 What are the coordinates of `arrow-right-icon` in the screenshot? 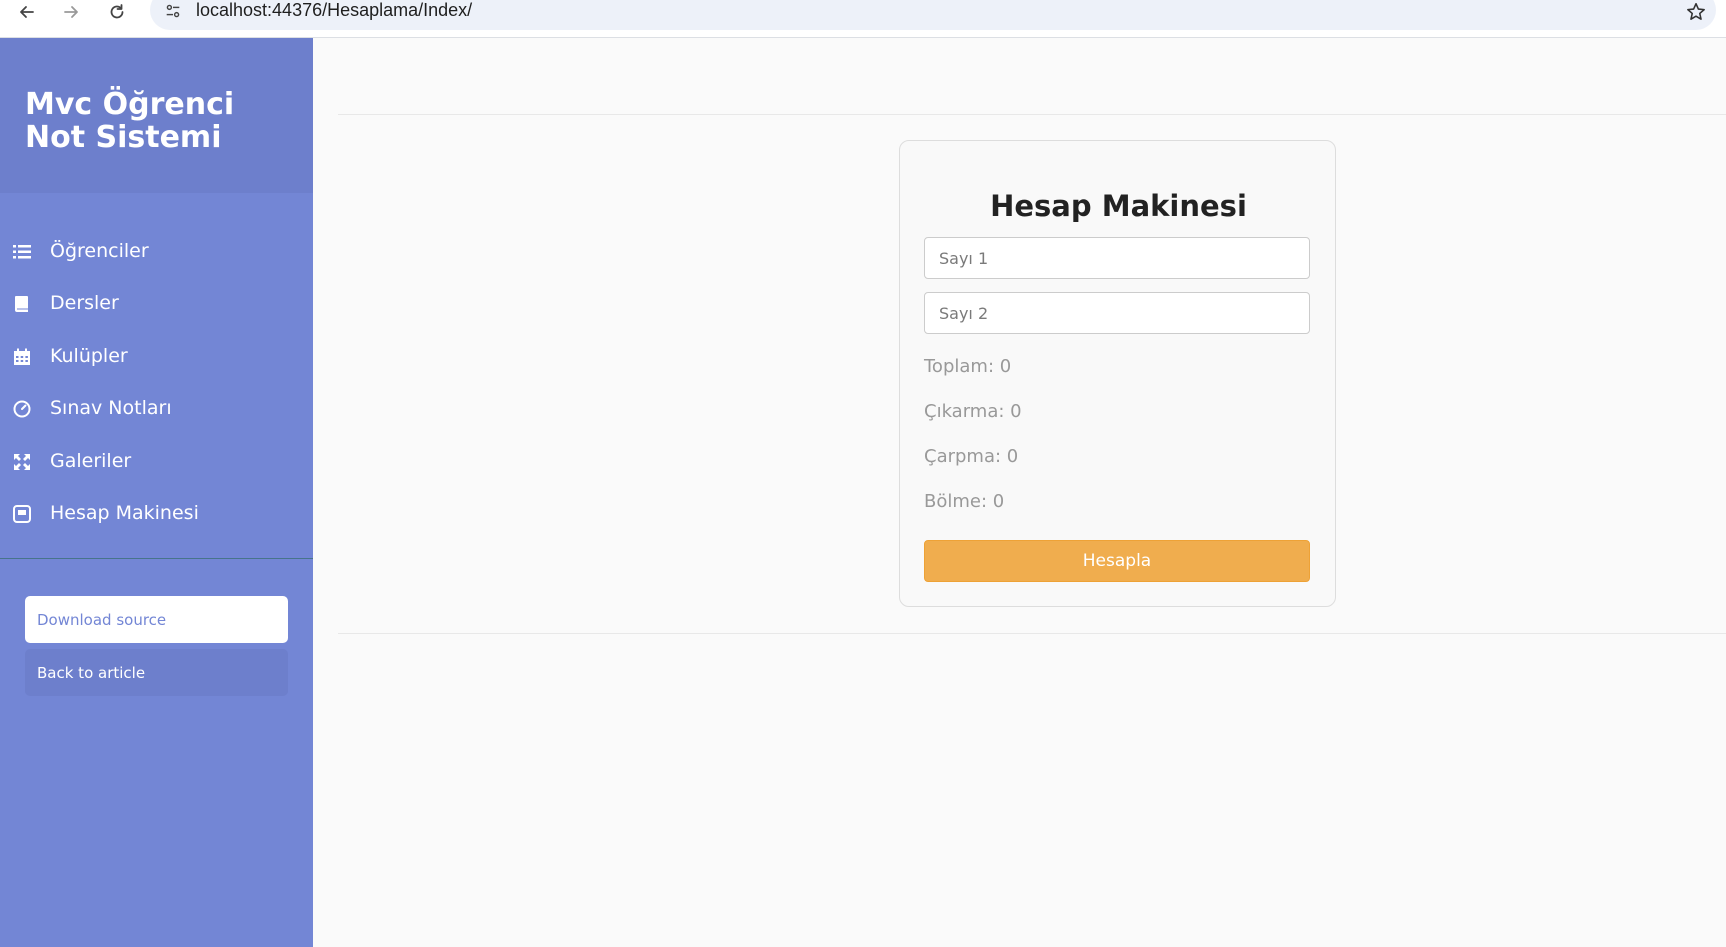 It's located at (71, 12).